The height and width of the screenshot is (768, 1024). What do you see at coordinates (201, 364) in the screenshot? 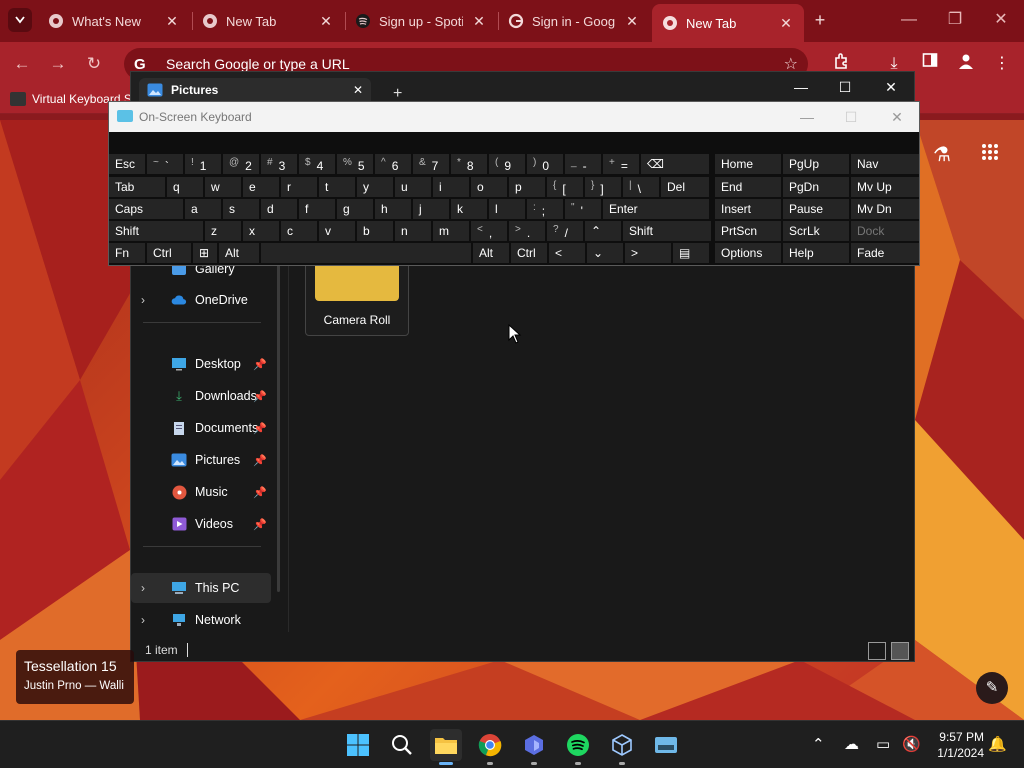
I see `nav-item-desktop: Desktop 📌` at bounding box center [201, 364].